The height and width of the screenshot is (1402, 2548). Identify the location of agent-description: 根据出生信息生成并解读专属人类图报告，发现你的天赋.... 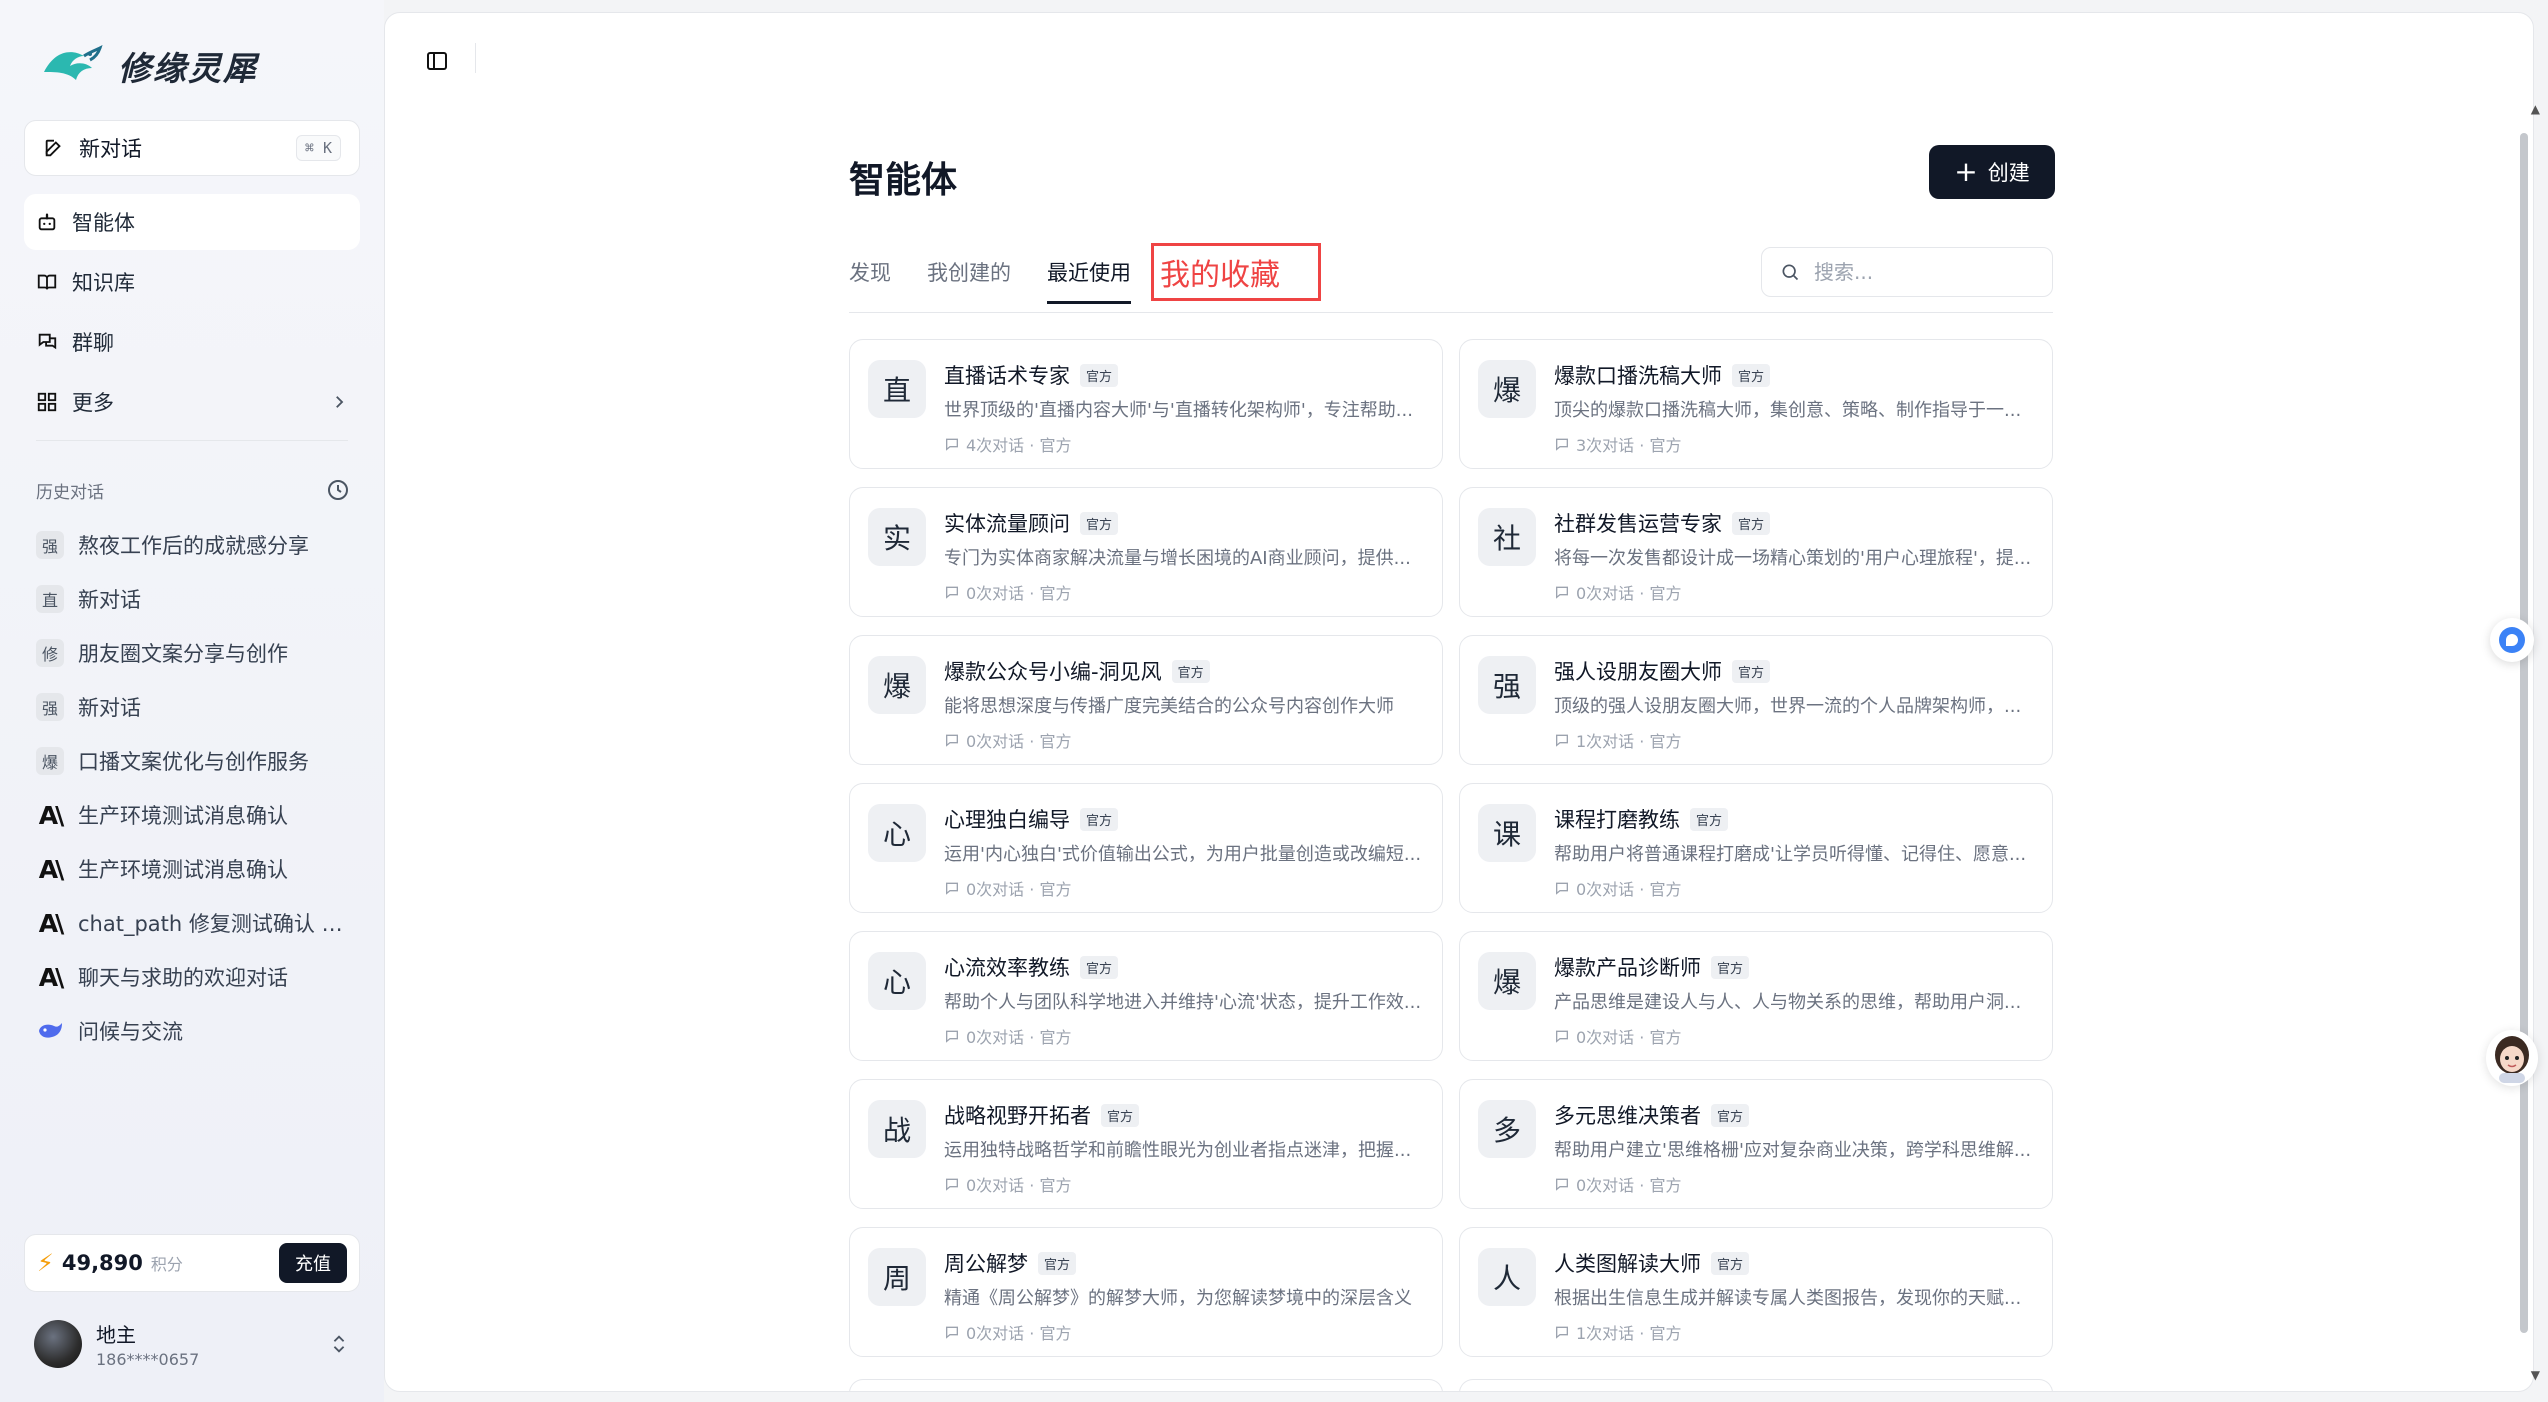
(1788, 1298).